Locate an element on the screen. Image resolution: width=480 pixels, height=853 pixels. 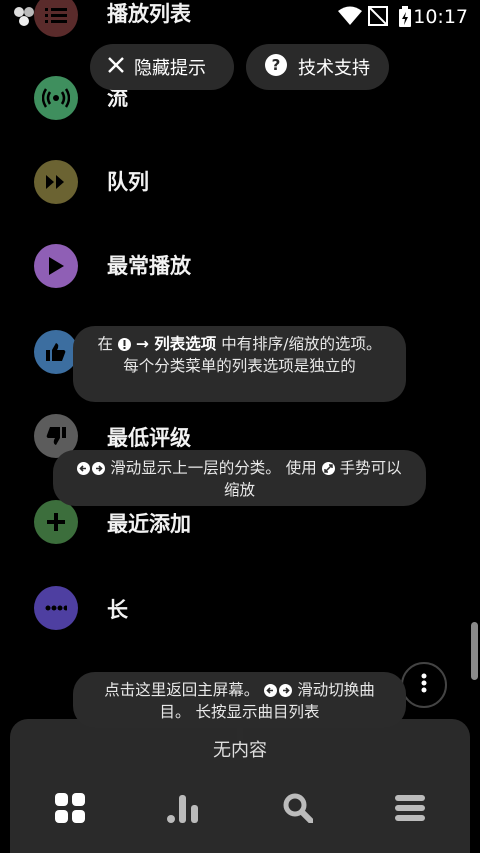
list-item-long: 长 is located at coordinates (240, 606).